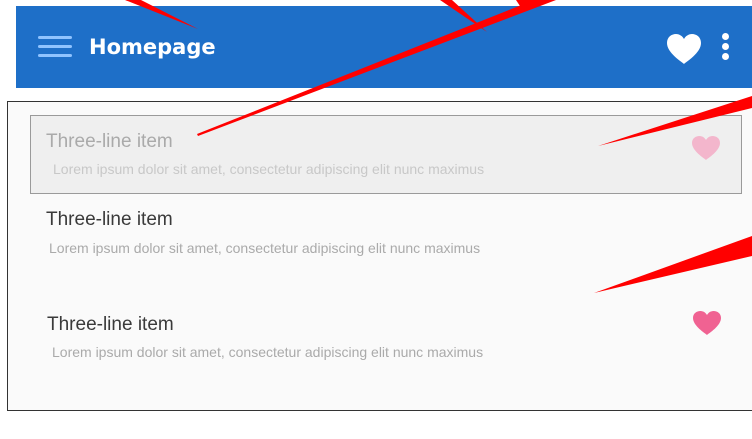  What do you see at coordinates (55, 47) in the screenshot?
I see `hamburger-icon` at bounding box center [55, 47].